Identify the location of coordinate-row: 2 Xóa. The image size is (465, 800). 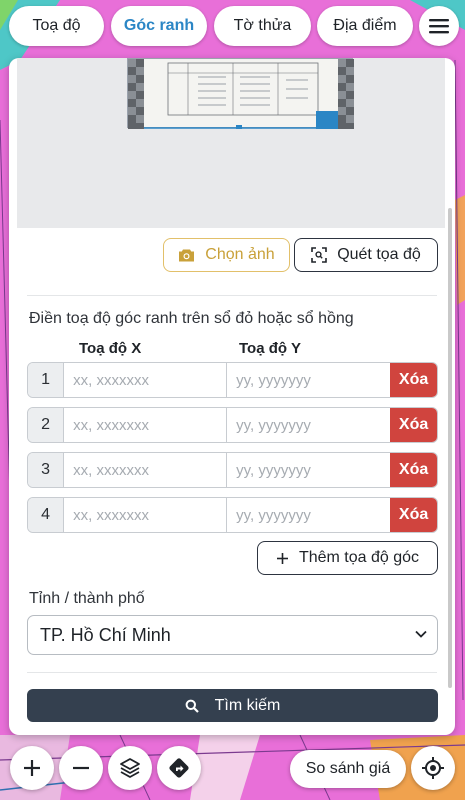
(232, 425).